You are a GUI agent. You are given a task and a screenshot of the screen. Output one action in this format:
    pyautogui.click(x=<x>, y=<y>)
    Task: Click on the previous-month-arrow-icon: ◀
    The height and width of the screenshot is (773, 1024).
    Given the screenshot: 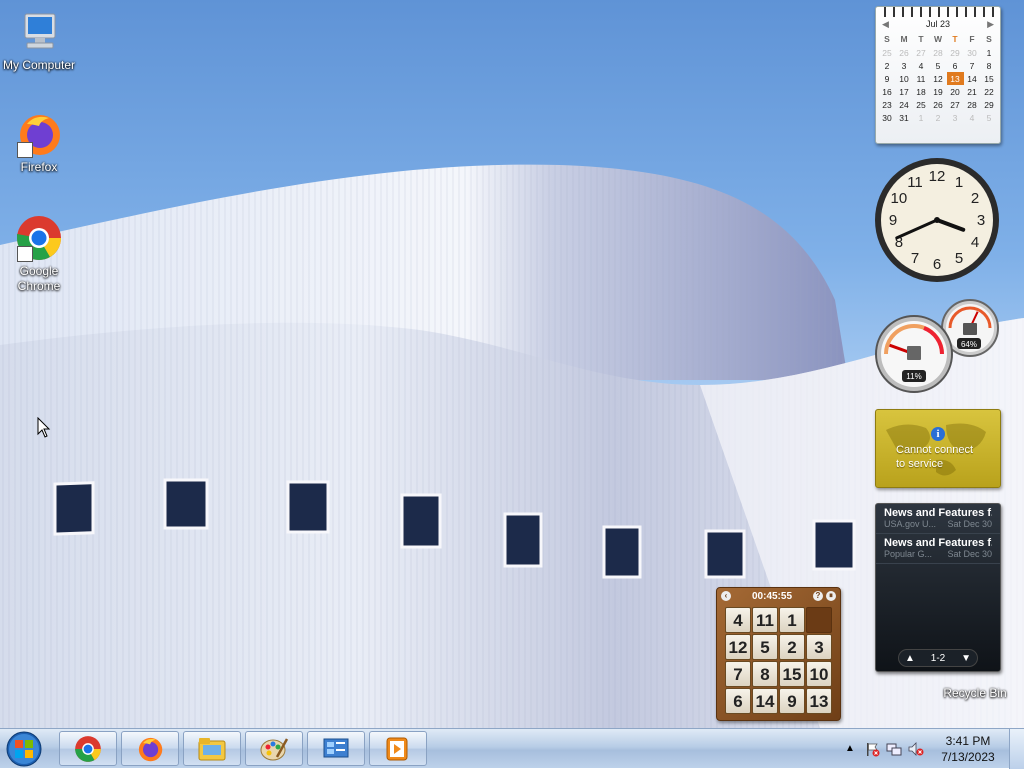 What is the action you would take?
    pyautogui.click(x=885, y=24)
    